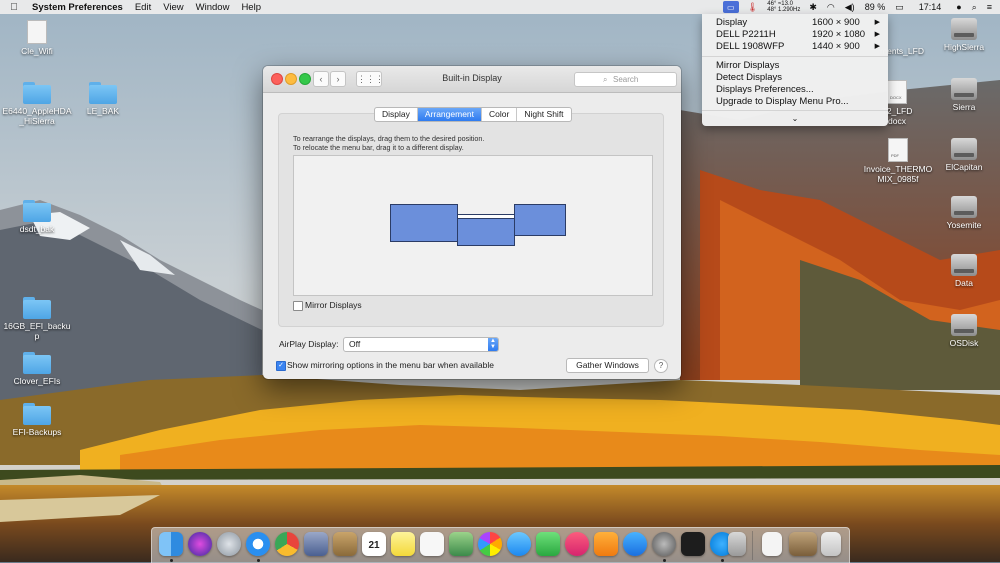 This screenshot has width=1000, height=563. I want to click on help-button: ?, so click(661, 366).